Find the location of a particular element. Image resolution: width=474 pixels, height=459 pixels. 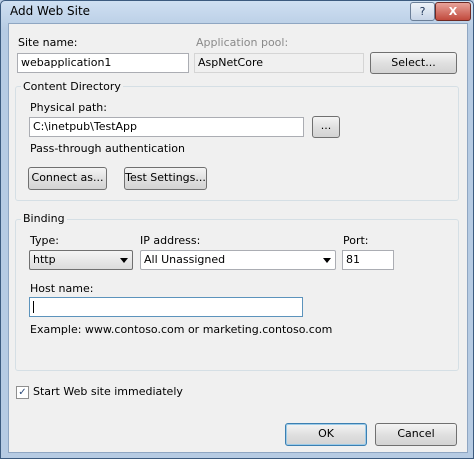

port-label: Port: is located at coordinates (356, 240).